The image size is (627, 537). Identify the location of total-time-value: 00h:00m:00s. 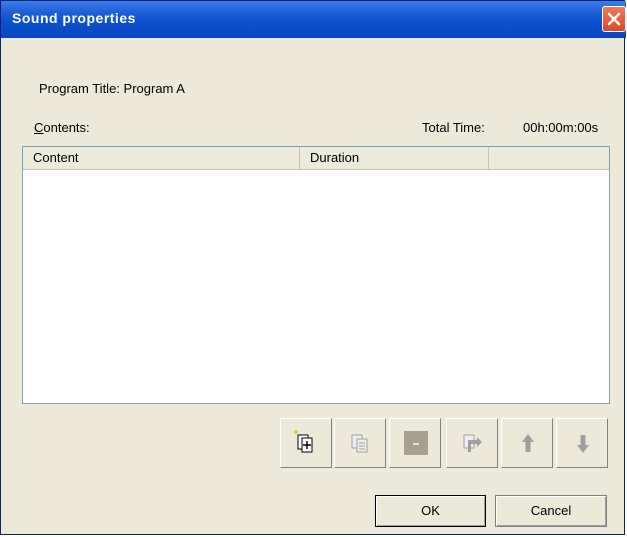
(561, 127).